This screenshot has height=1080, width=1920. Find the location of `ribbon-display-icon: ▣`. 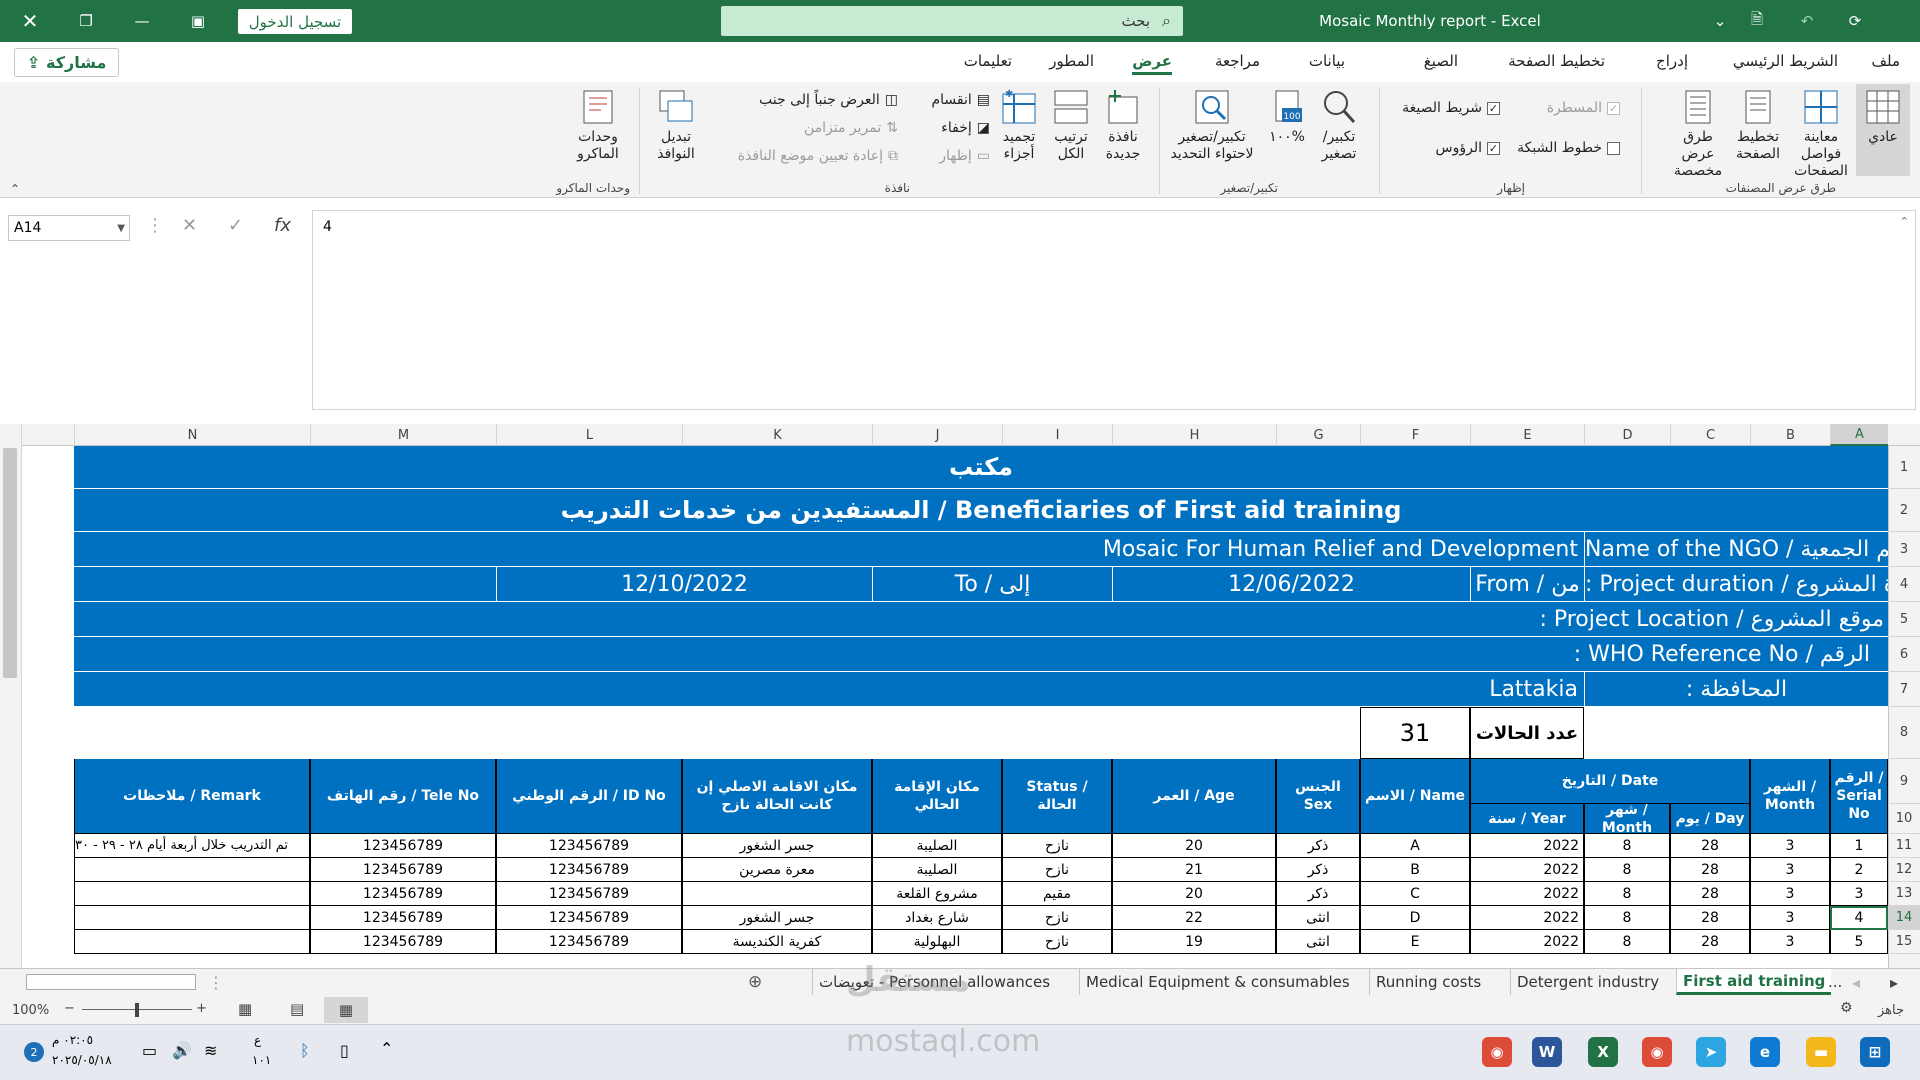

ribbon-display-icon: ▣ is located at coordinates (198, 21).